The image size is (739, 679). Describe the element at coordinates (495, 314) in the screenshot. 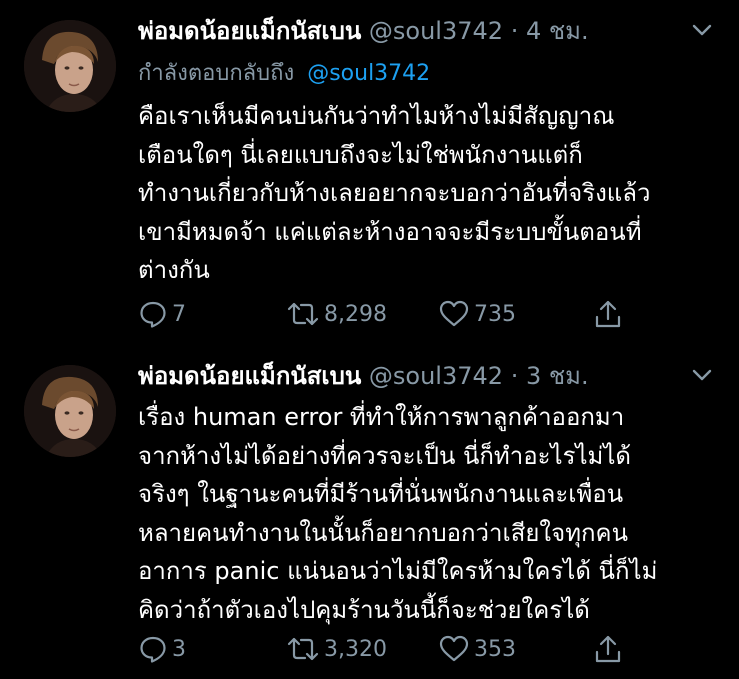

I see `like-count: 735` at that location.